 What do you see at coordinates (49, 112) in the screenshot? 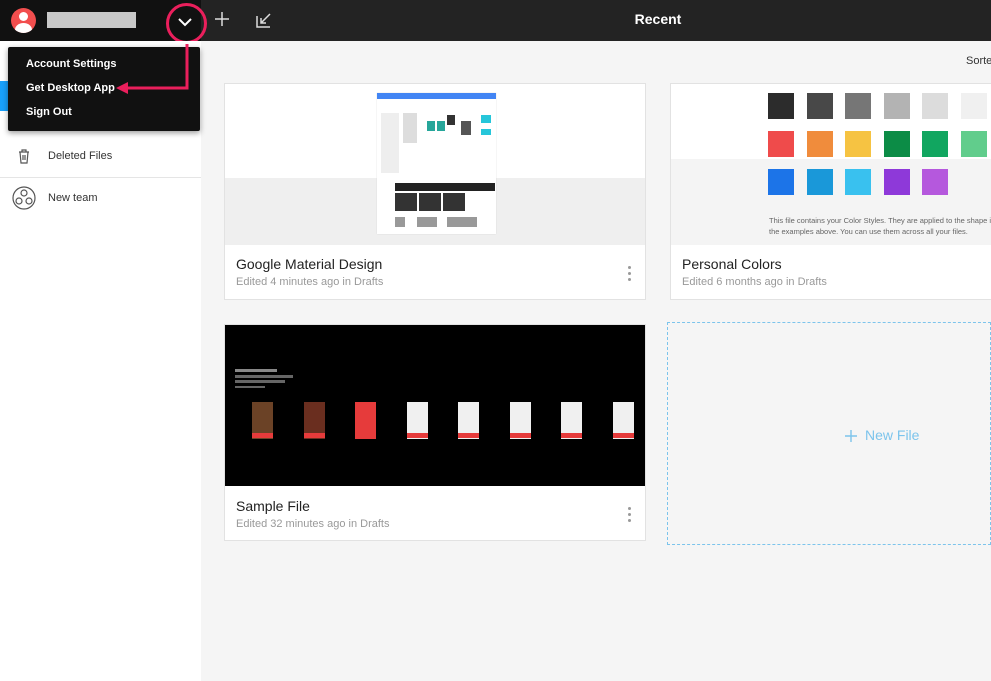
I see `menu-item-sign-out: Sign Out` at bounding box center [49, 112].